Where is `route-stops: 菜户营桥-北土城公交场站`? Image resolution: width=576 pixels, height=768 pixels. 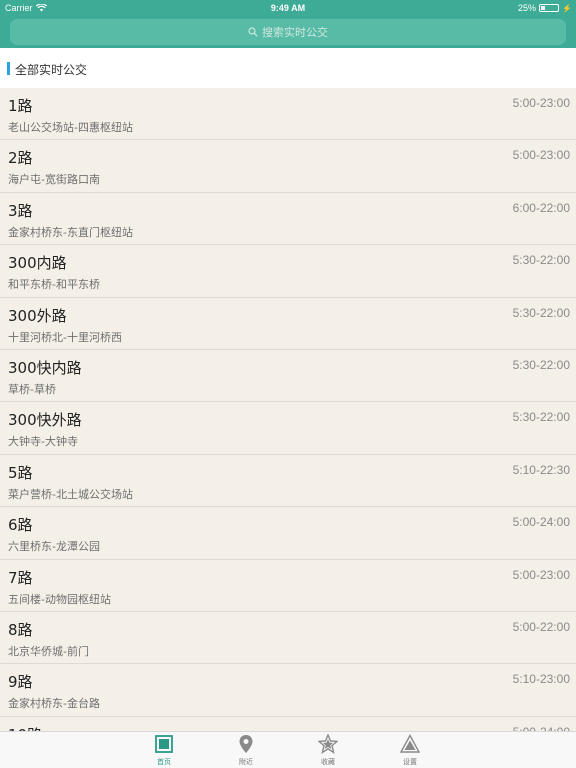 route-stops: 菜户营桥-北土城公交场站 is located at coordinates (70, 494).